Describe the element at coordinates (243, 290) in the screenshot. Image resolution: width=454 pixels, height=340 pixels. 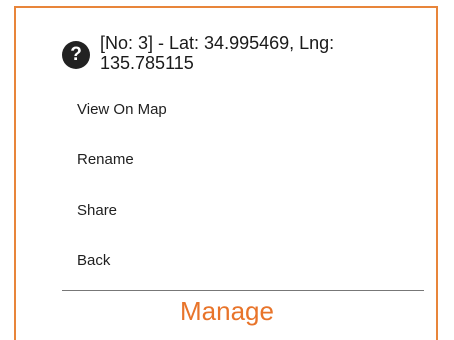
I see `divider` at that location.